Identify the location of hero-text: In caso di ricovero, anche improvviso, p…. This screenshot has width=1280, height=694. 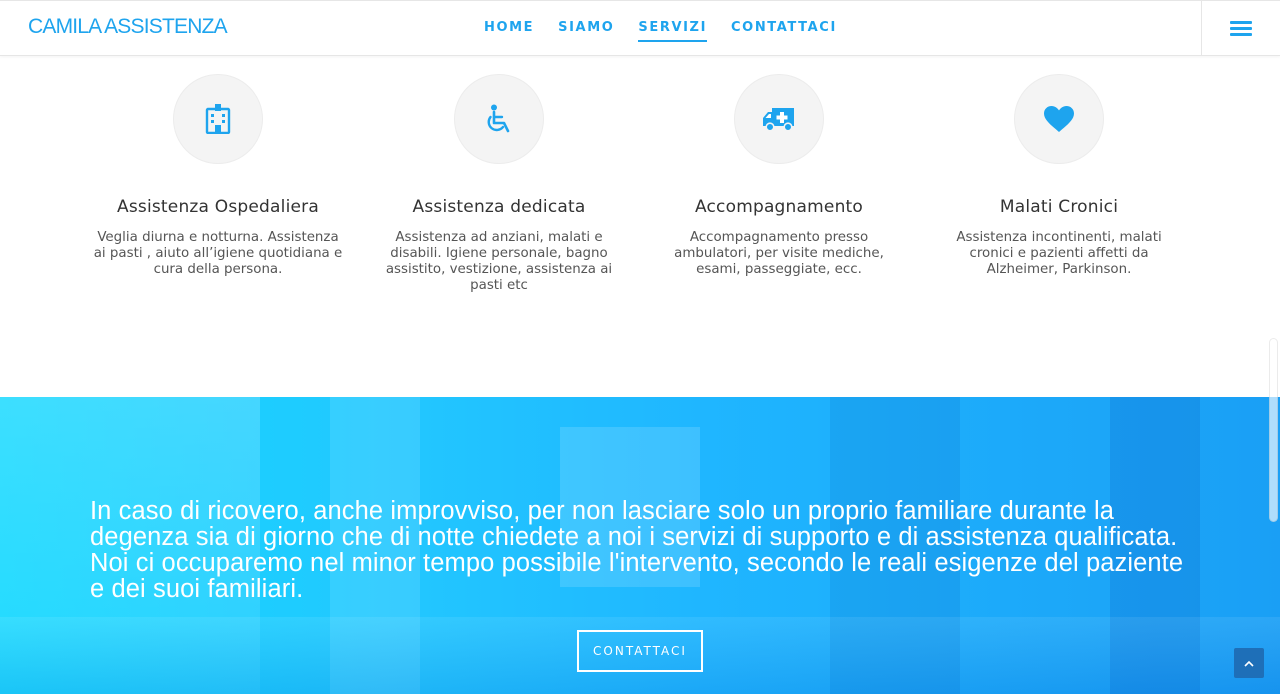
(637, 550).